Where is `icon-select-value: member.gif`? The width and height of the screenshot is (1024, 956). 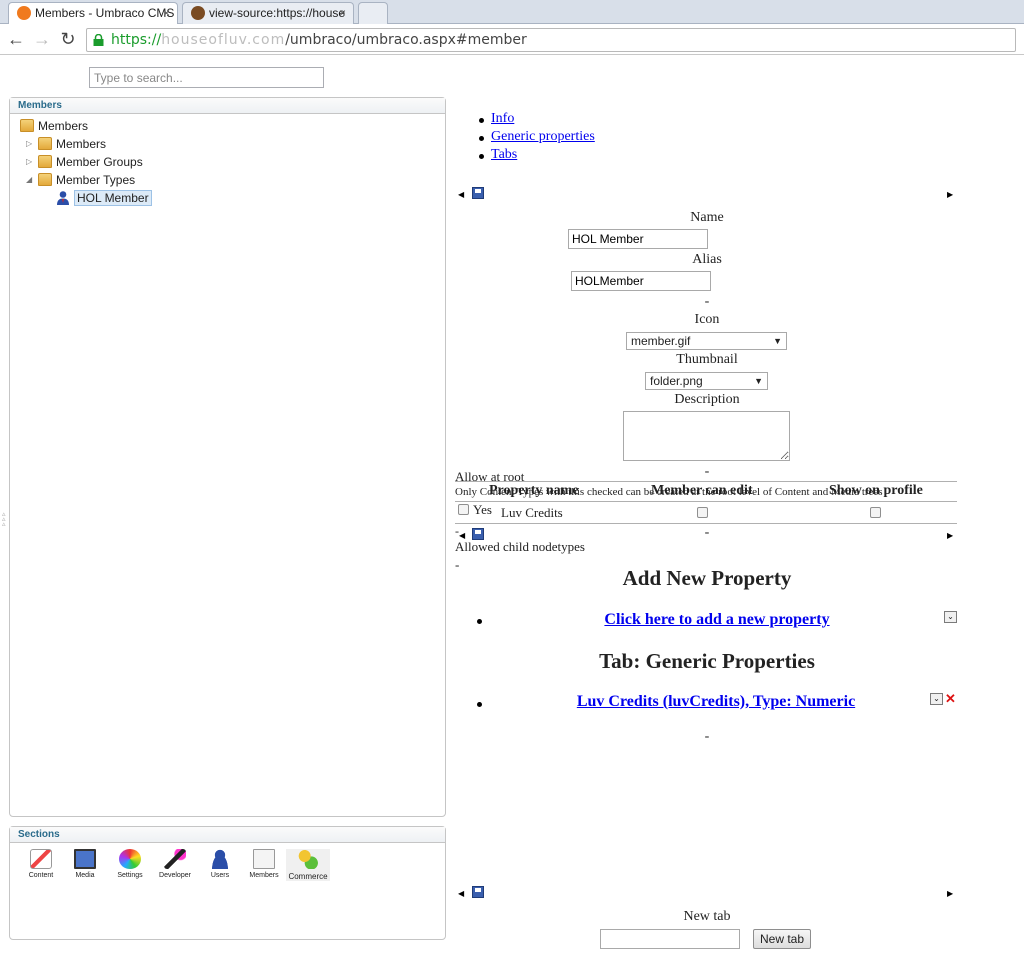
icon-select-value: member.gif is located at coordinates (661, 341).